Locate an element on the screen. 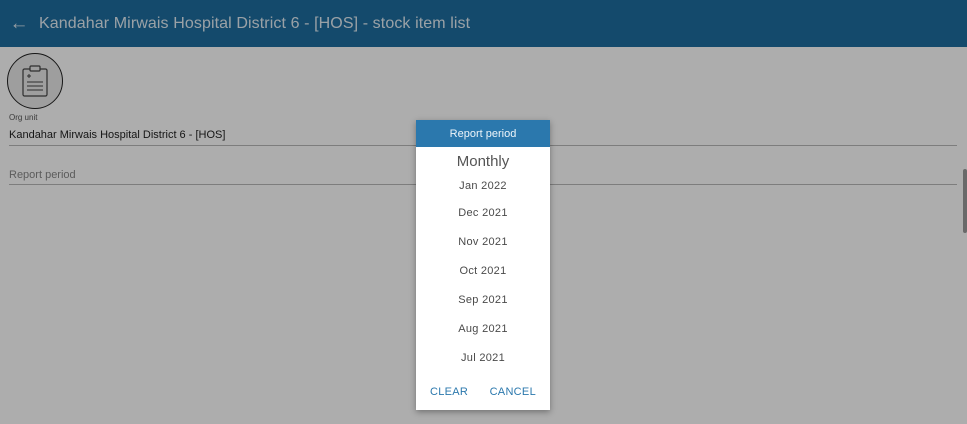 Image resolution: width=967 pixels, height=424 pixels. dialog-title: Report period is located at coordinates (483, 133).